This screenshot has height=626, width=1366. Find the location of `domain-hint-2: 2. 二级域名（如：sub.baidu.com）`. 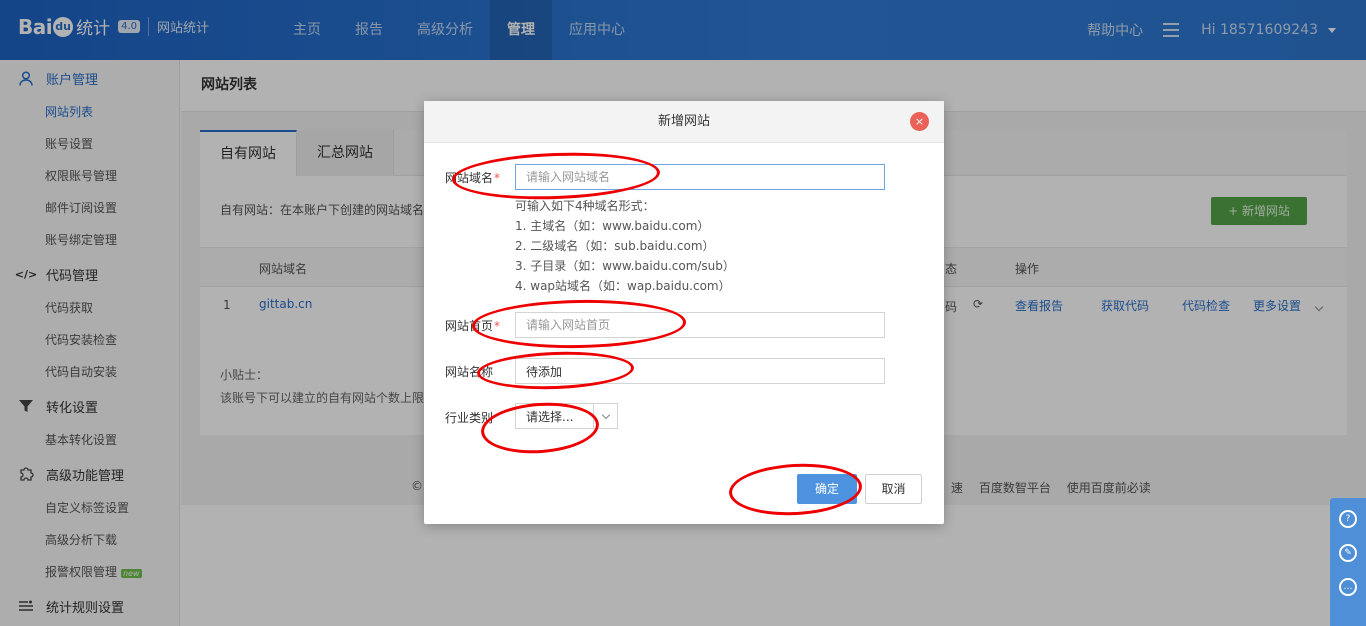

domain-hint-2: 2. 二级域名（如：sub.baidu.com） is located at coordinates (615, 246).